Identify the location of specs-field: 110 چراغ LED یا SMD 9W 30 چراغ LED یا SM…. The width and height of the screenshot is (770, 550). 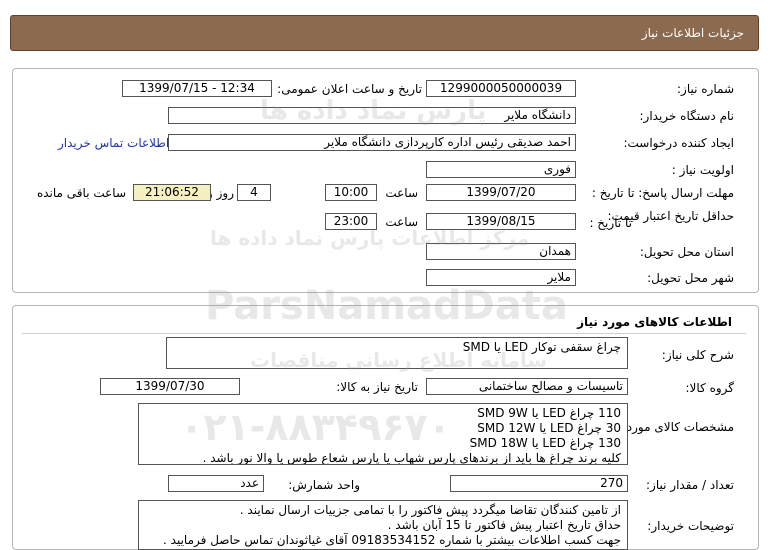
(383, 434).